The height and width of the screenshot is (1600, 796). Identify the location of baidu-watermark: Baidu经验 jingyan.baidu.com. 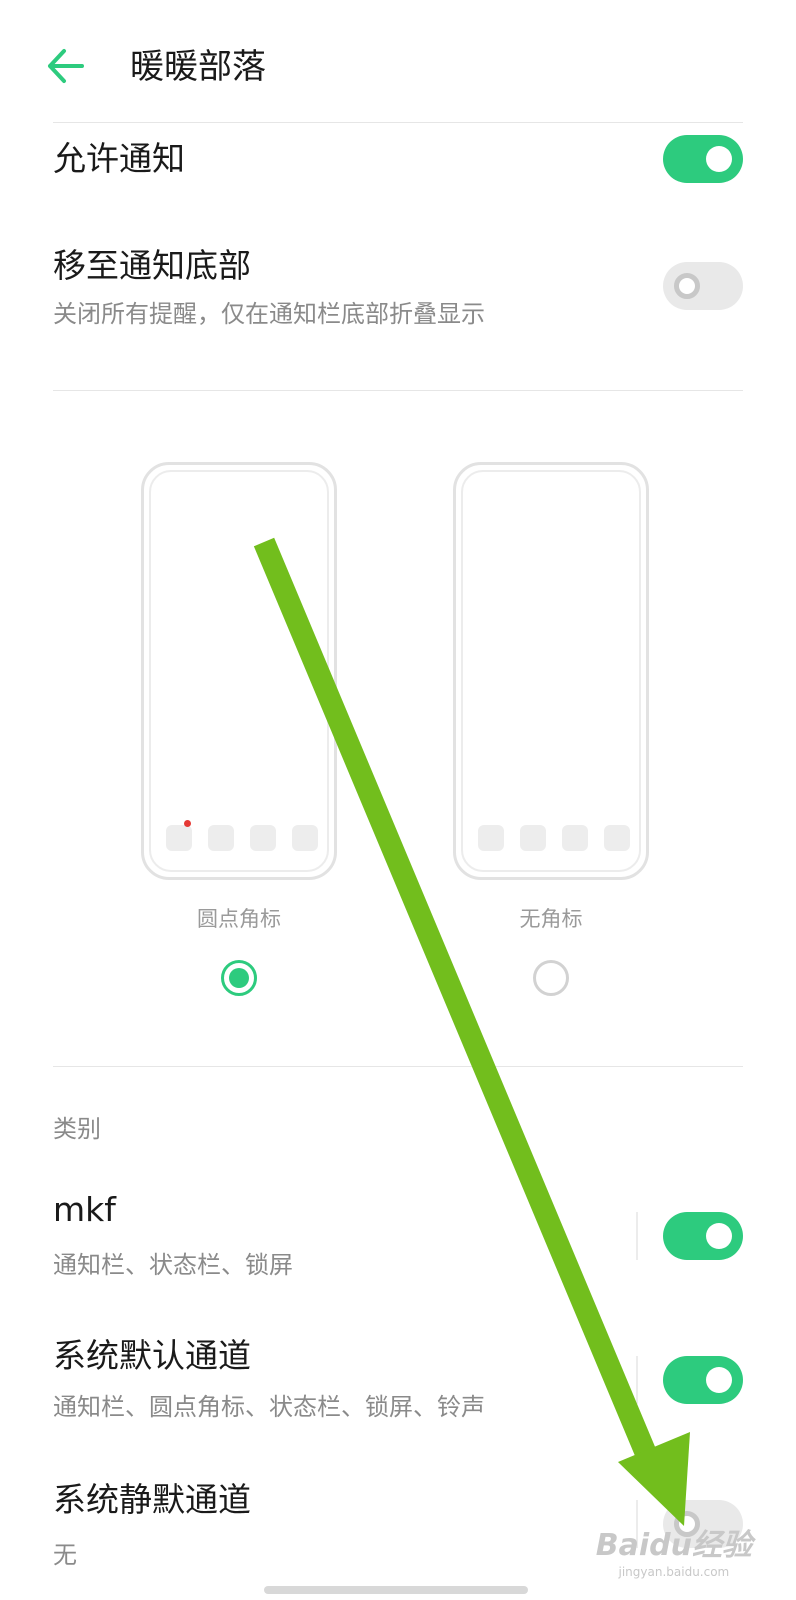
(674, 1554).